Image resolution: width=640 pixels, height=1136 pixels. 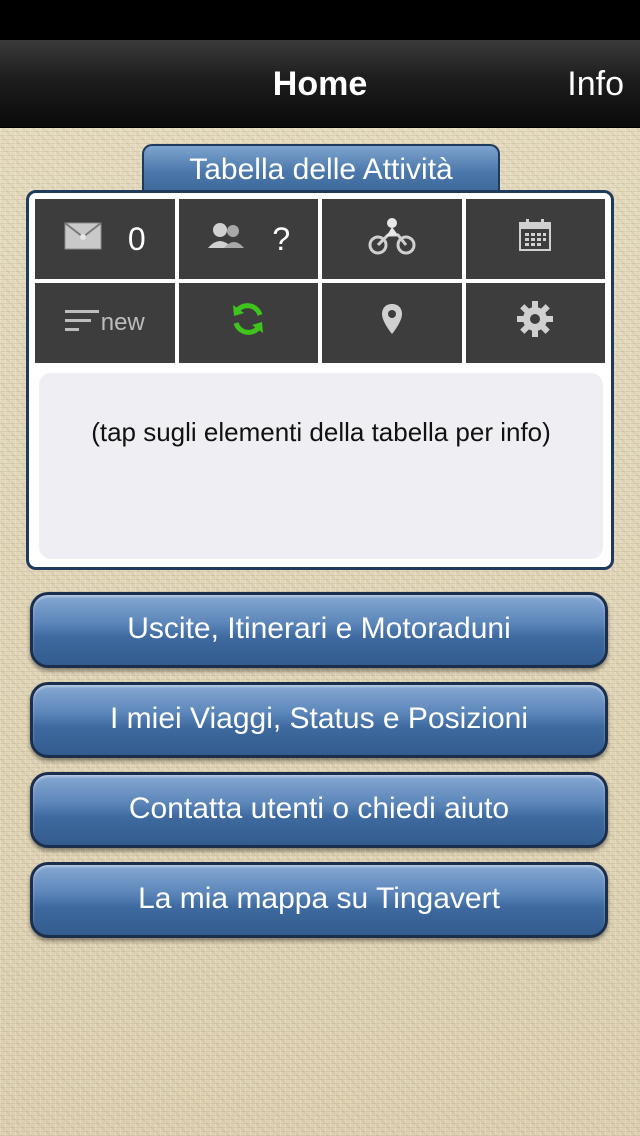 What do you see at coordinates (105, 239) in the screenshot?
I see `messages-cell: 0` at bounding box center [105, 239].